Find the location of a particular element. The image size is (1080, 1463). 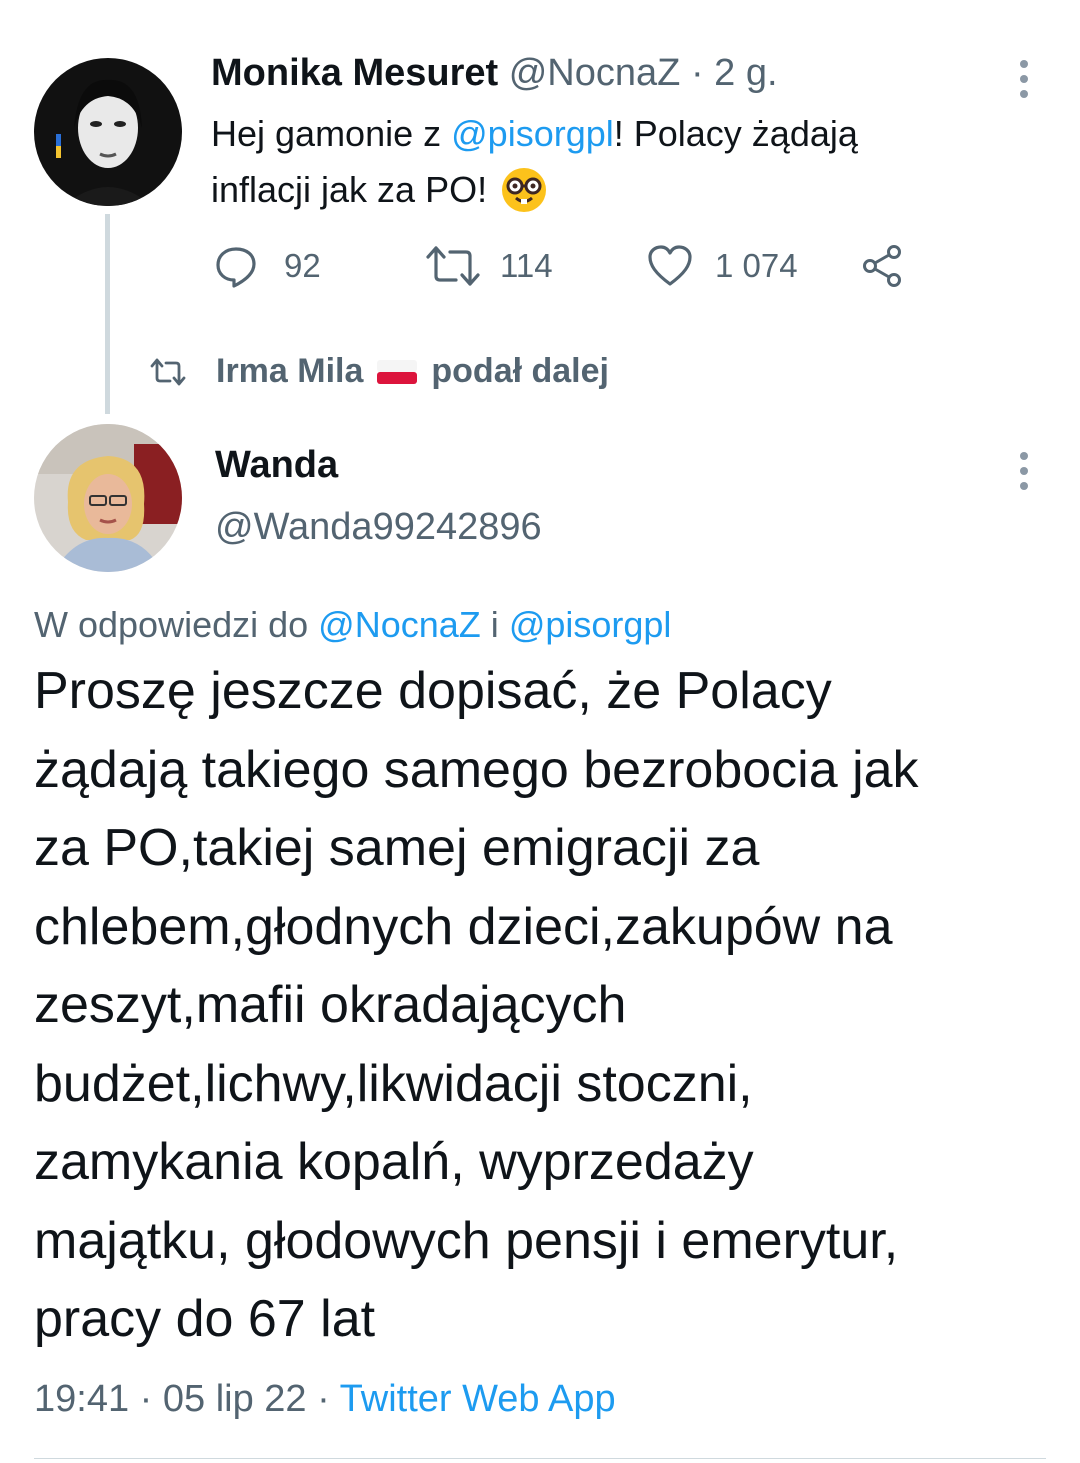

quoted-text-prefix: Hej gamonie z is located at coordinates (331, 133).